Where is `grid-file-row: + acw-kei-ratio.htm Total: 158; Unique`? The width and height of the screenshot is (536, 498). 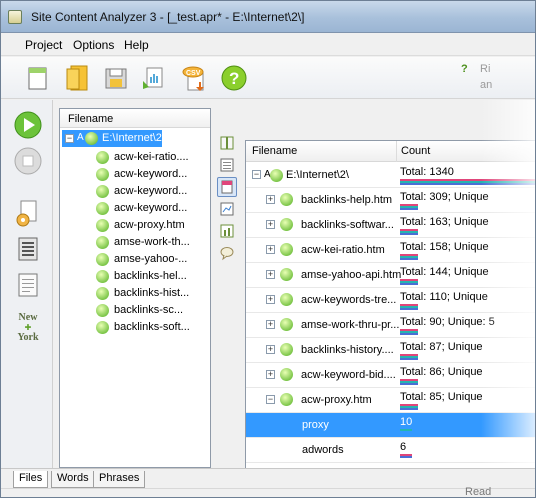 grid-file-row: + acw-kei-ratio.htm Total: 158; Unique is located at coordinates (390, 250).